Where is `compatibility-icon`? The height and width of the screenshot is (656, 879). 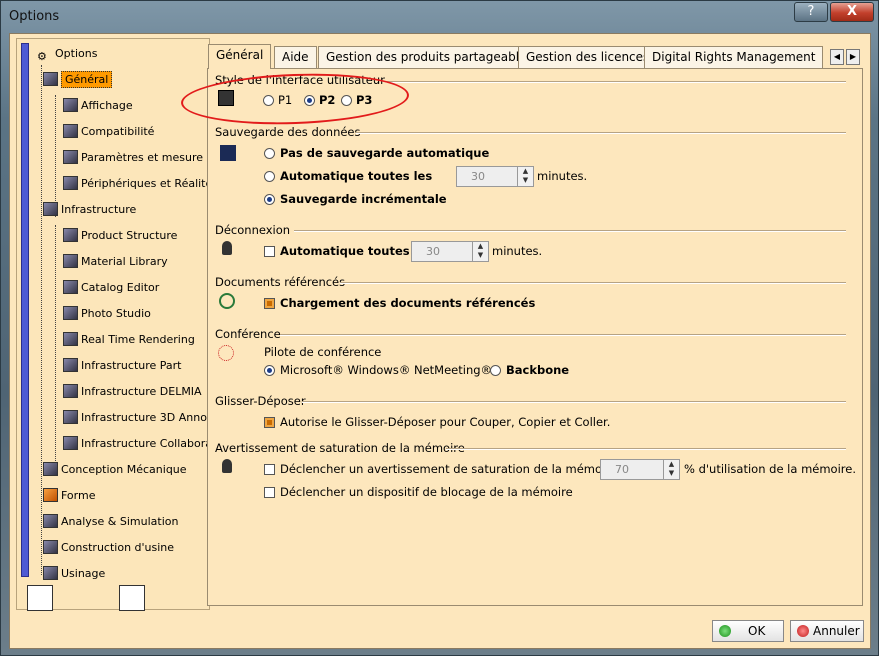
compatibility-icon is located at coordinates (70, 131).